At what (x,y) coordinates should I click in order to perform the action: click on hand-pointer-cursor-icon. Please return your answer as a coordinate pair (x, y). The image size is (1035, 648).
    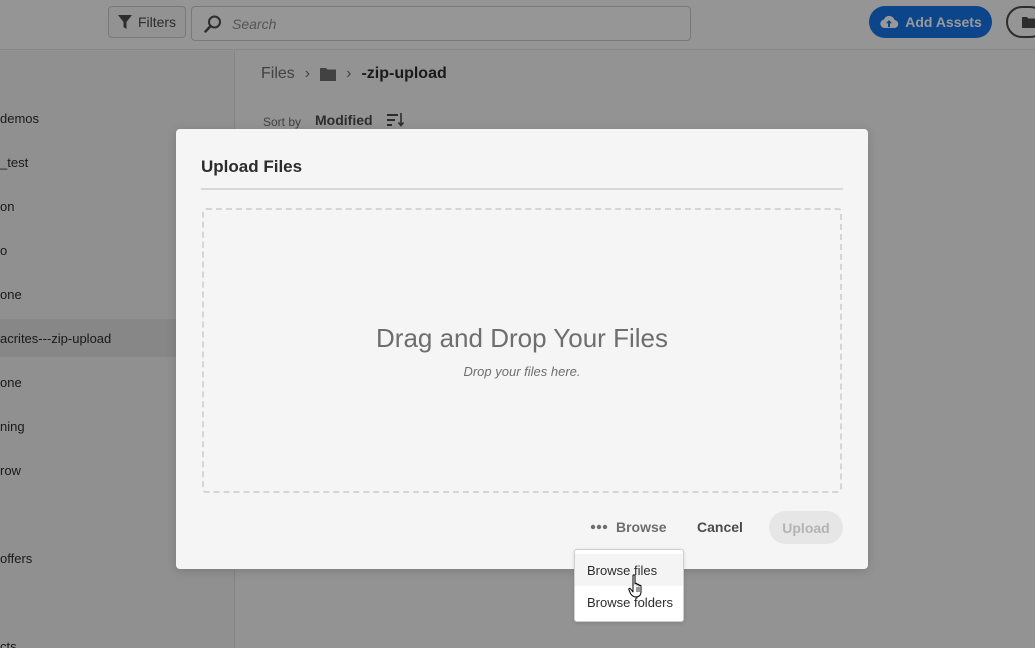
    Looking at the image, I should click on (635, 586).